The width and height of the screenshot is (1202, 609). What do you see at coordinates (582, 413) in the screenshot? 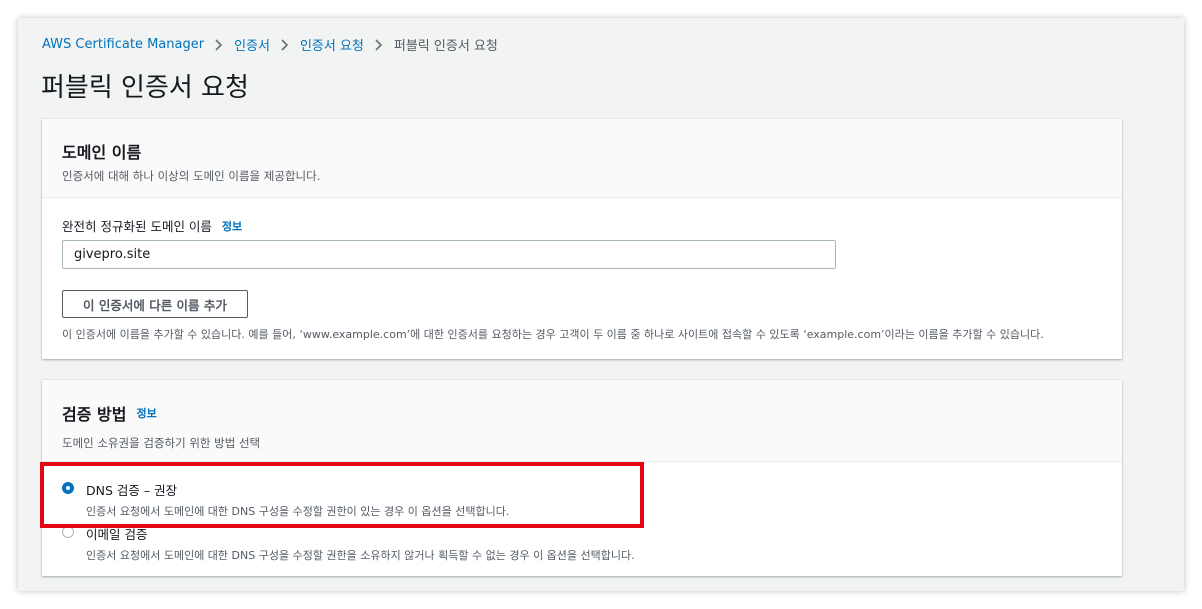
I see `validation-panel-title-row: 검증 방법 정보` at bounding box center [582, 413].